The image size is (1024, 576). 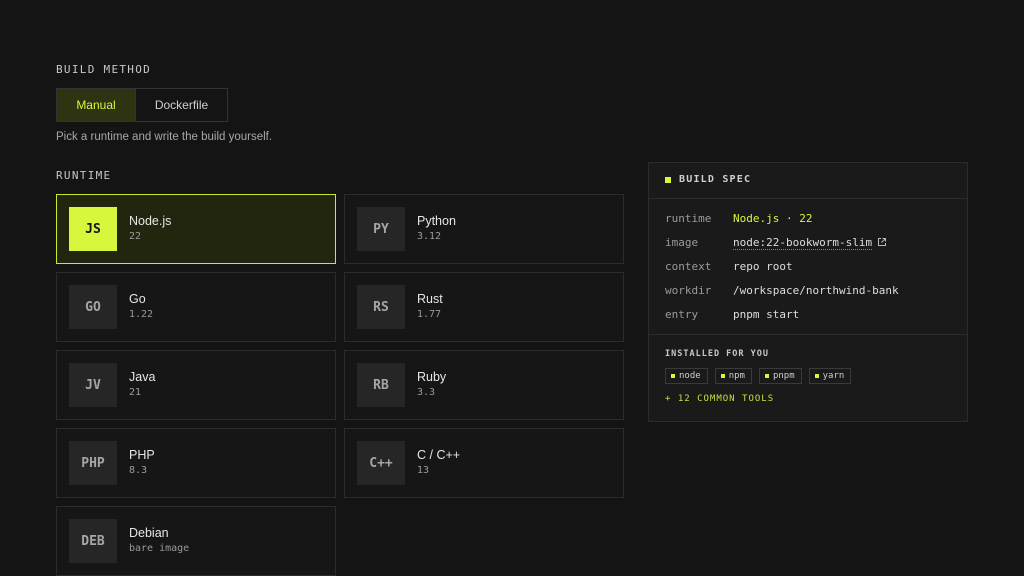 What do you see at coordinates (93, 541) in the screenshot?
I see `debian-badge-icon: DEB` at bounding box center [93, 541].